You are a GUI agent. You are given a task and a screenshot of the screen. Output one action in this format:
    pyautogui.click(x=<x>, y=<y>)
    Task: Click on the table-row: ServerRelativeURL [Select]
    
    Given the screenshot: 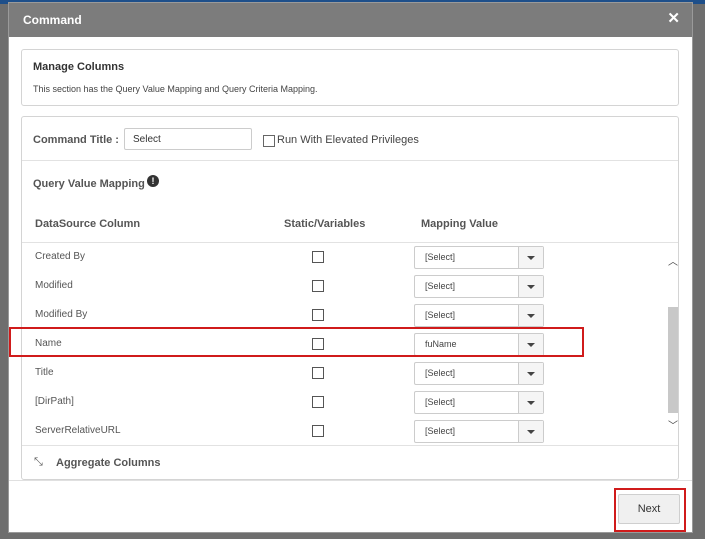 What is the action you would take?
    pyautogui.click(x=344, y=431)
    